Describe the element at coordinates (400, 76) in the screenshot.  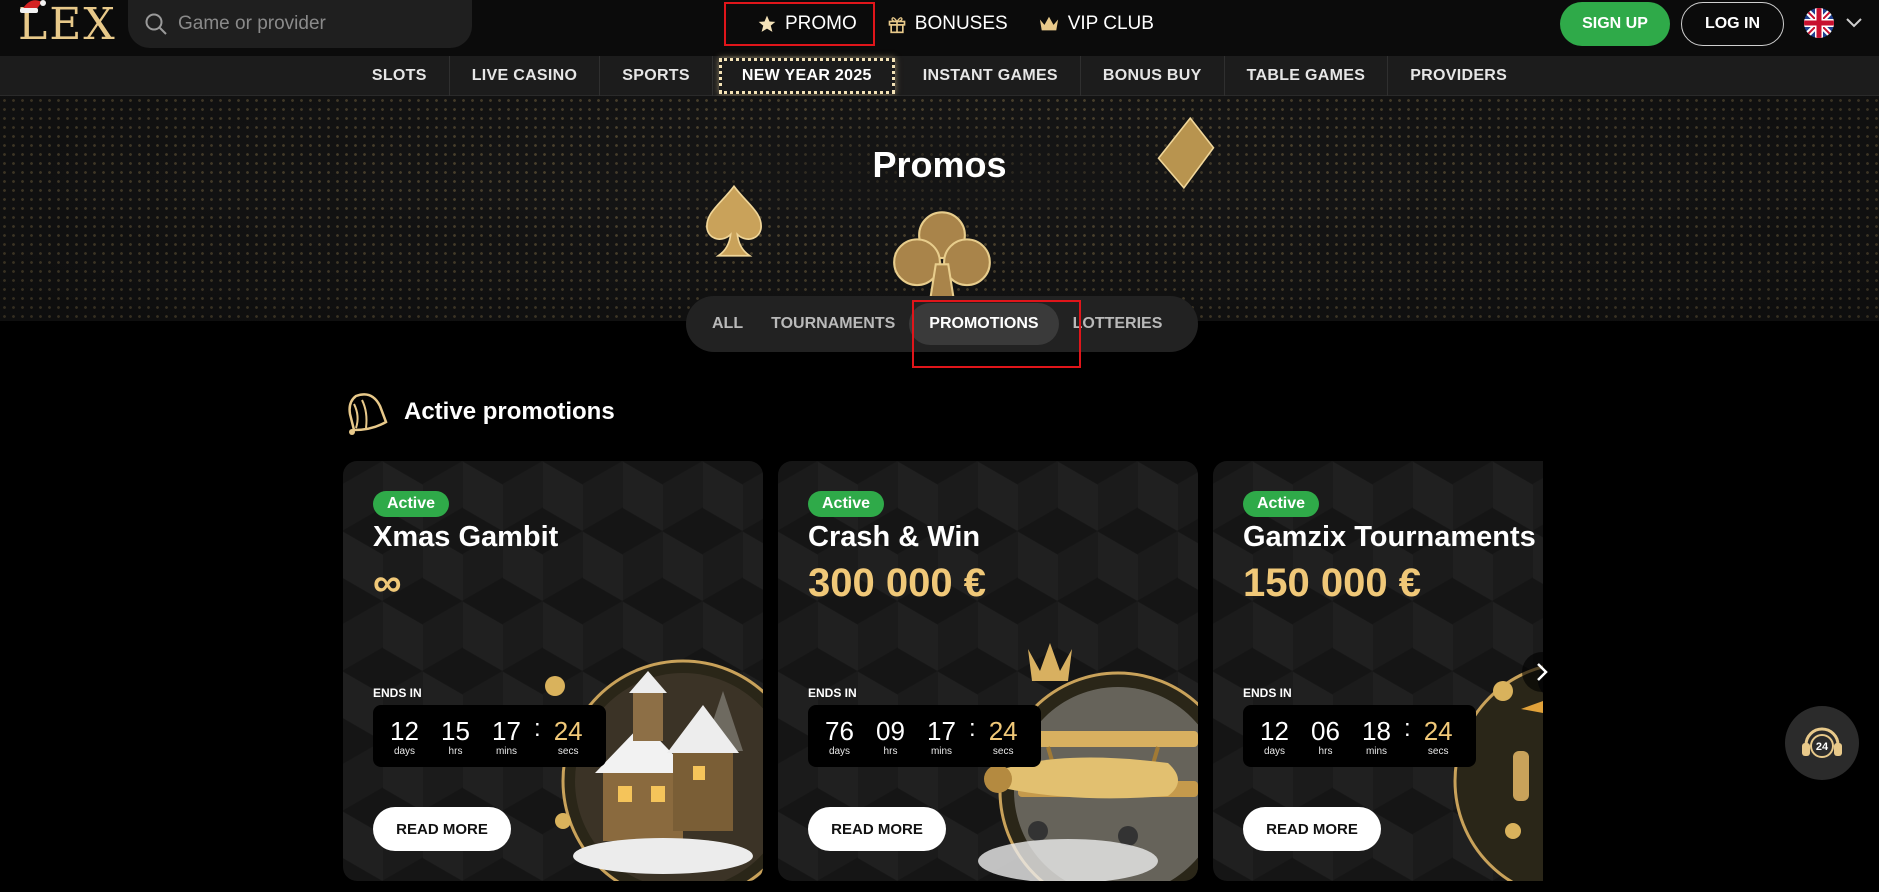
I see `category-slots: SLOTS` at that location.